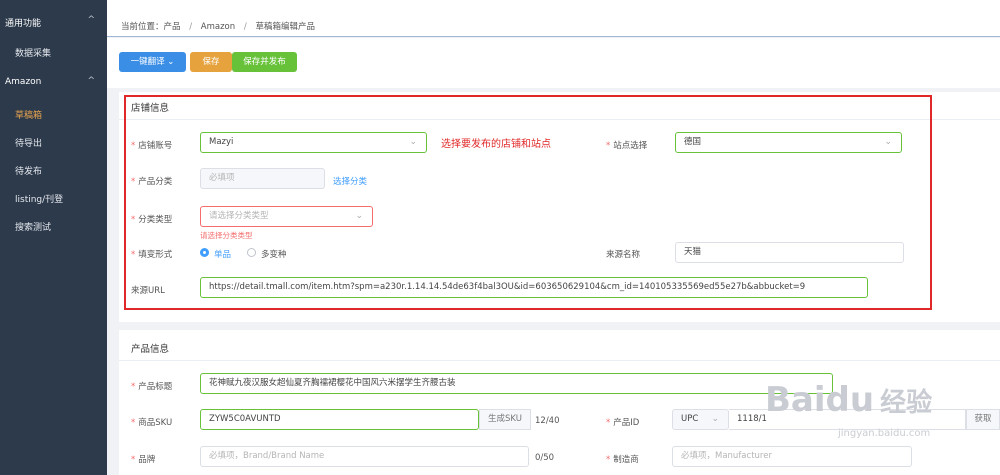  I want to click on sku-char-count: 12/40, so click(547, 421).